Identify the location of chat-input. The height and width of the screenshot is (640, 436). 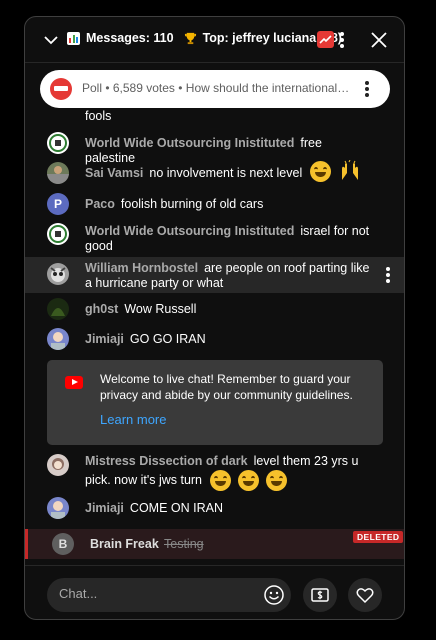
(149, 593).